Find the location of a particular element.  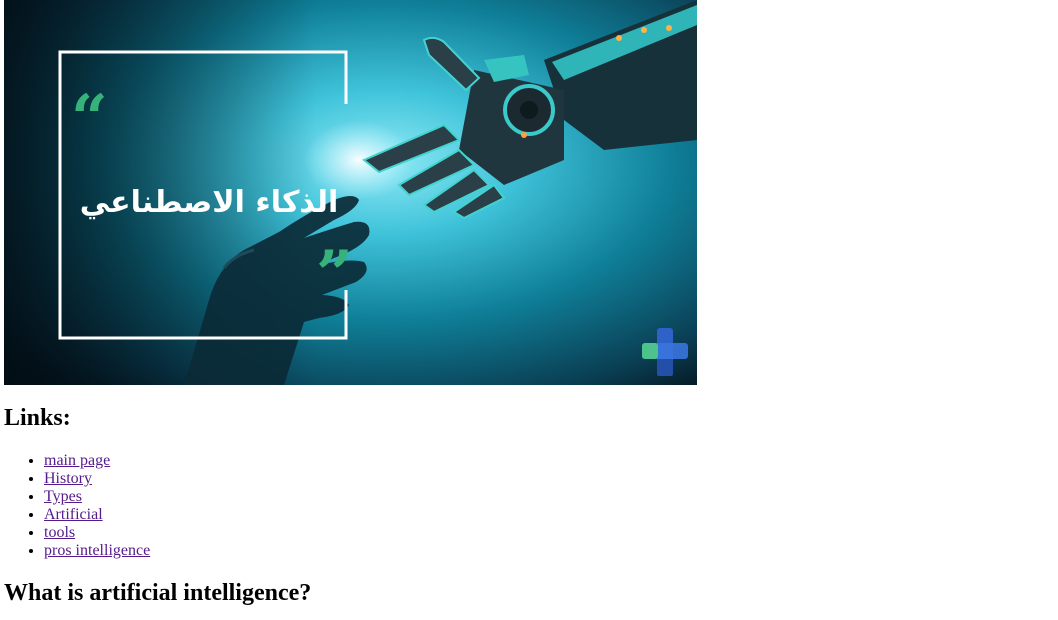

list-item: pros intelligence is located at coordinates (97, 551).